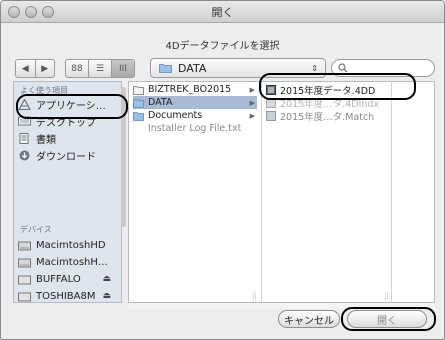  Describe the element at coordinates (222, 46) in the screenshot. I see `dialog-subtitle: 4Dデータファイルを選択` at that location.